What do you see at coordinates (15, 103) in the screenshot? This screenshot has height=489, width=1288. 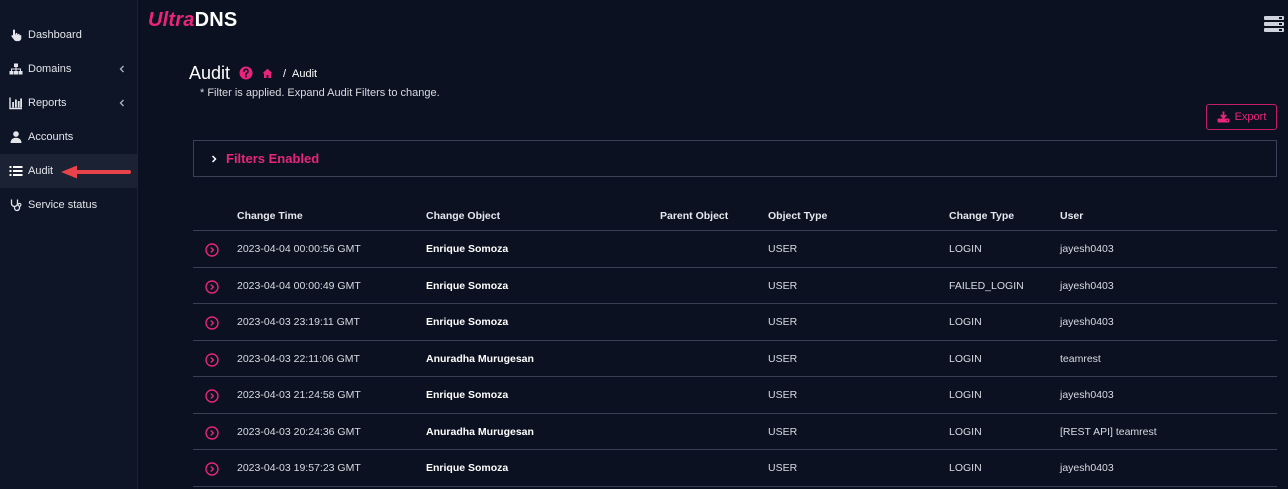 I see `bar-chart-icon` at bounding box center [15, 103].